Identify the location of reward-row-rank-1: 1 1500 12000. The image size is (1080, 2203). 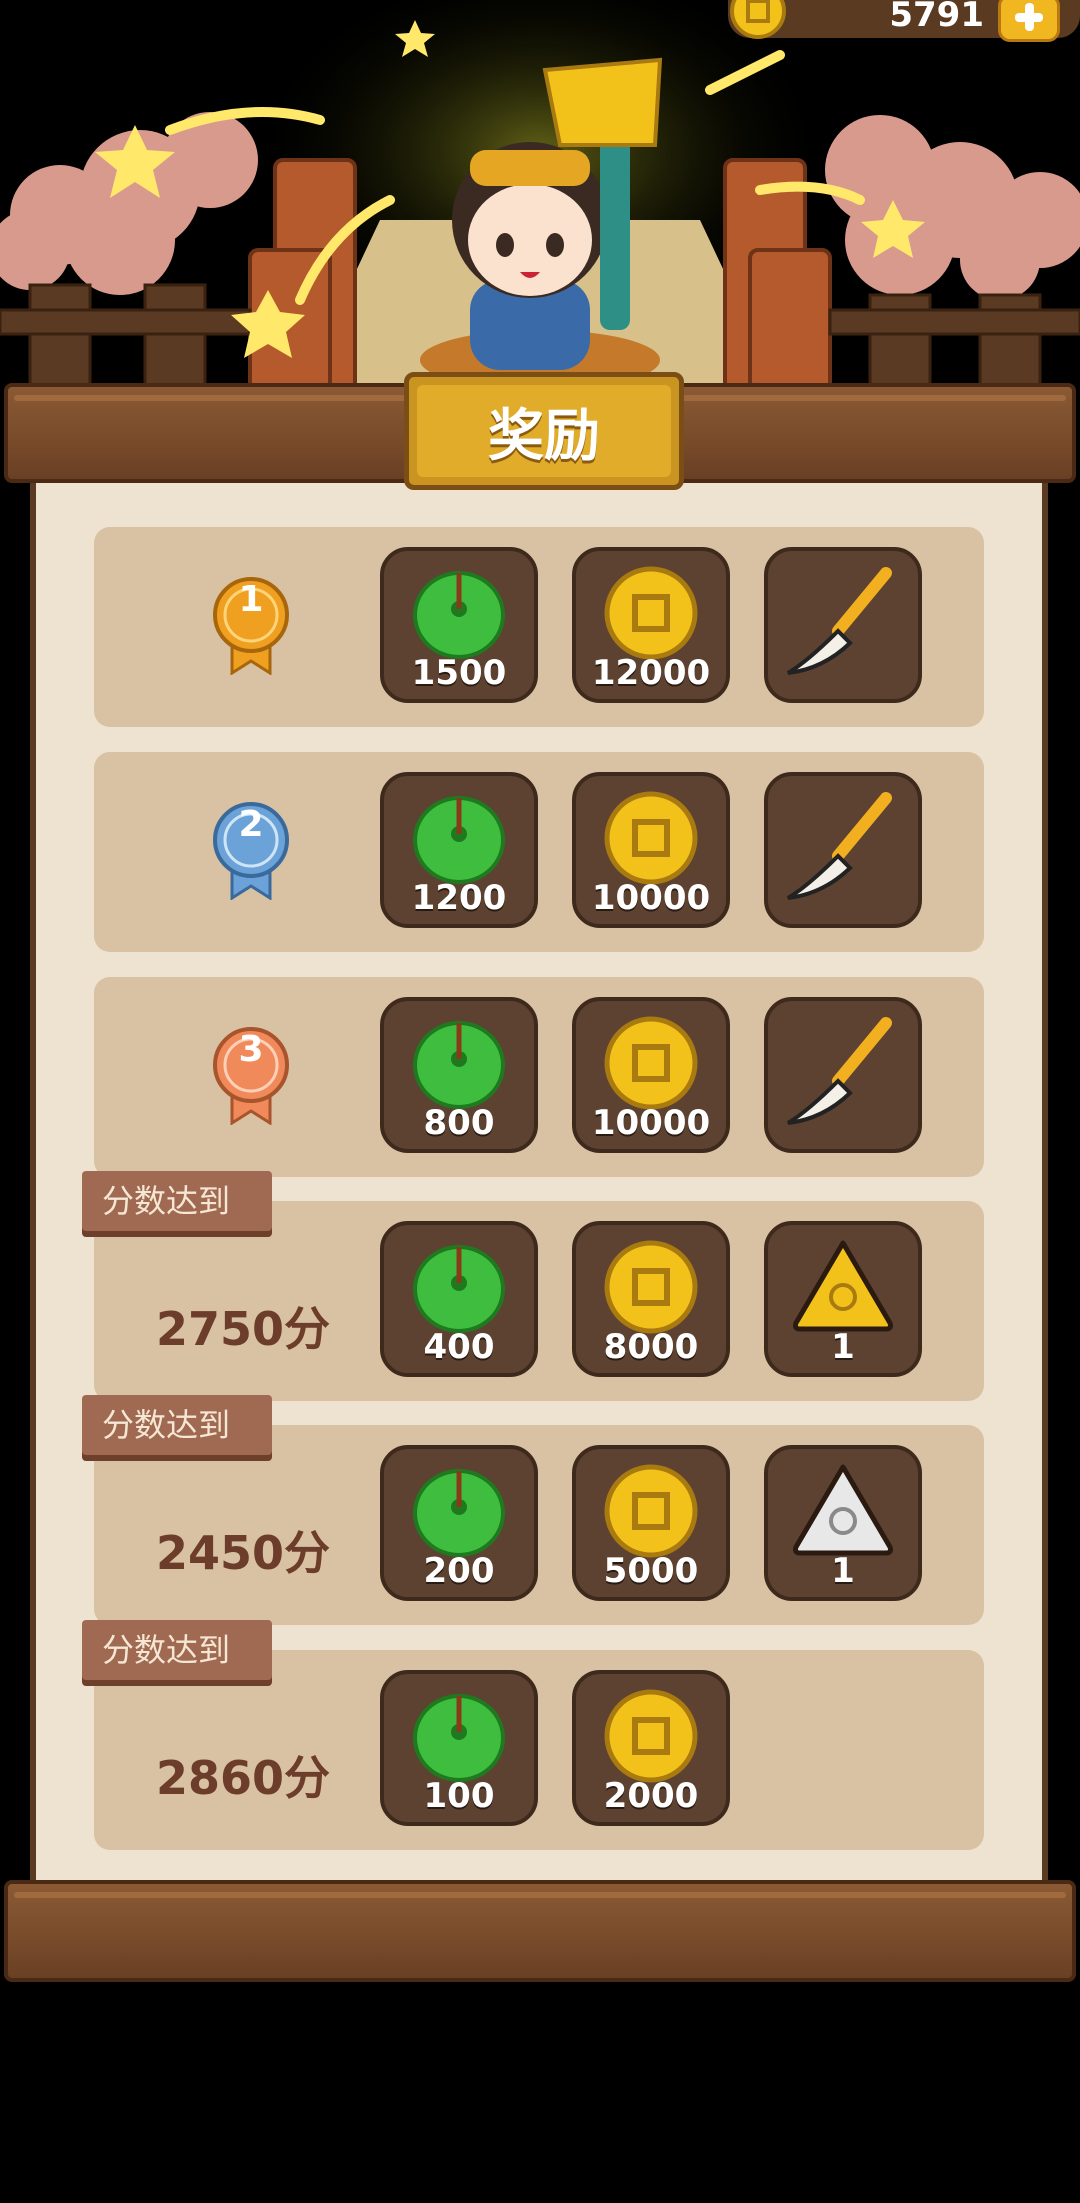
(539, 627).